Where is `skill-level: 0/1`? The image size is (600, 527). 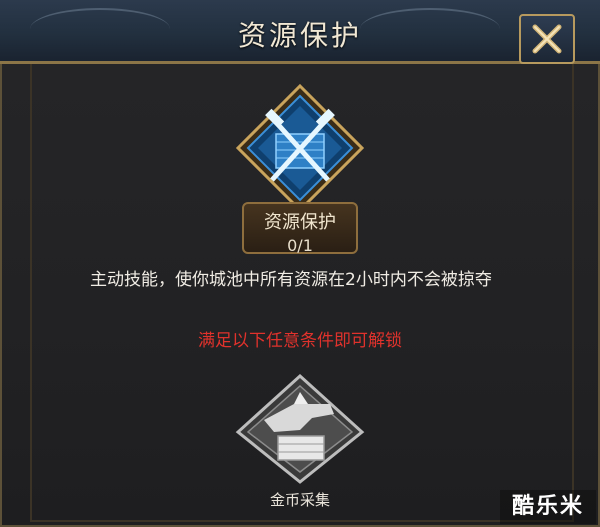 skill-level: 0/1 is located at coordinates (300, 245).